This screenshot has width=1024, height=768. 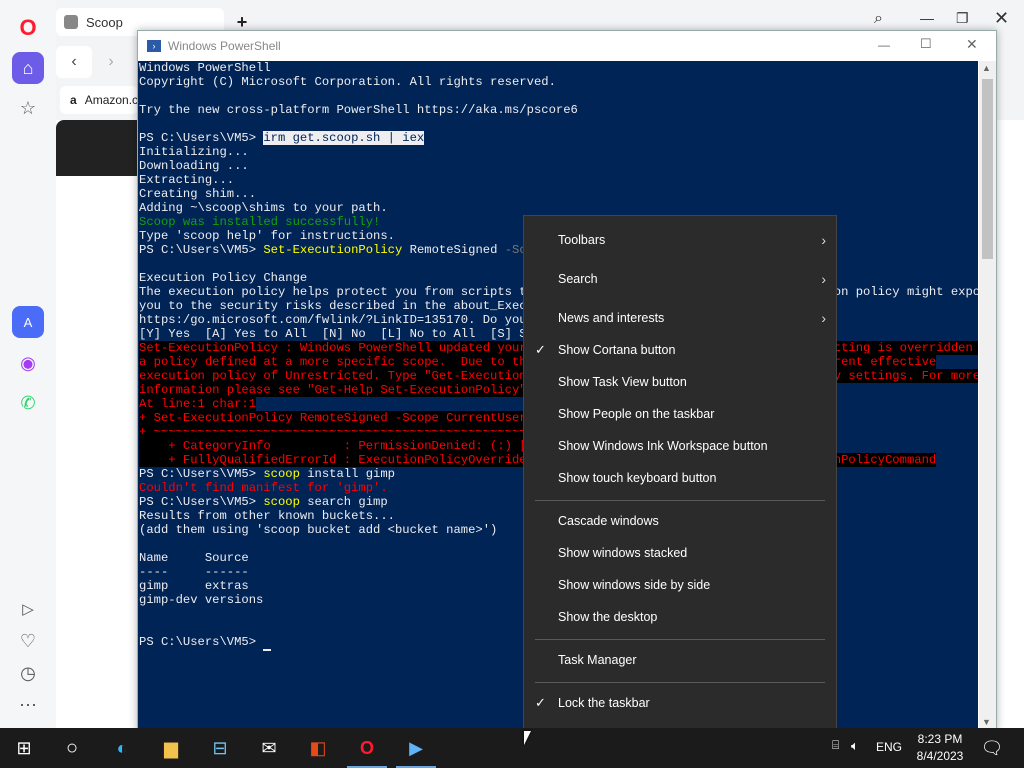 I want to click on powershell-taskbar-icon: ▶, so click(x=416, y=748).